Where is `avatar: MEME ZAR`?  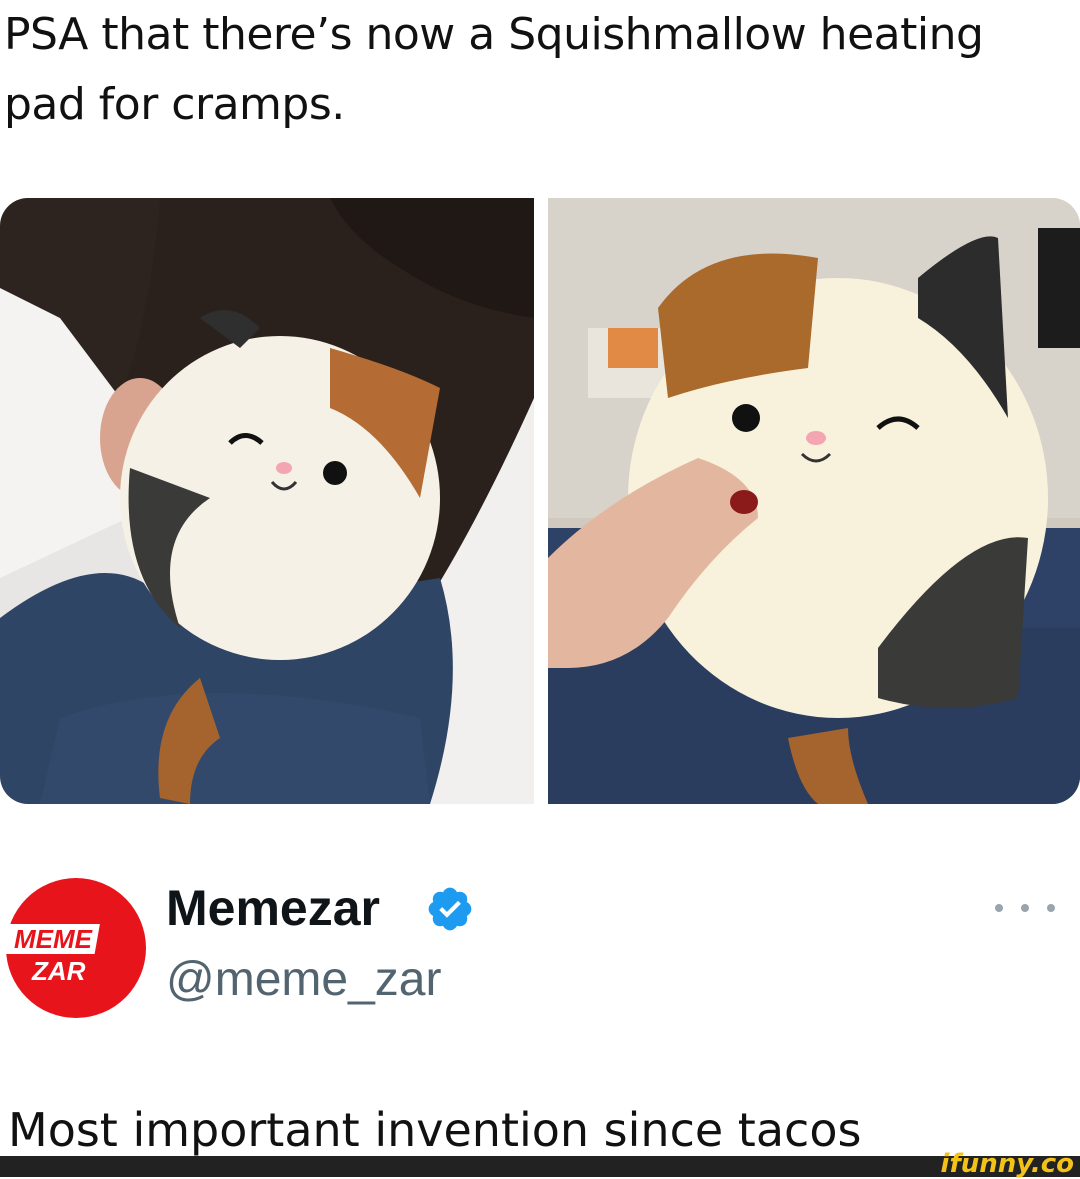 avatar: MEME ZAR is located at coordinates (76, 948).